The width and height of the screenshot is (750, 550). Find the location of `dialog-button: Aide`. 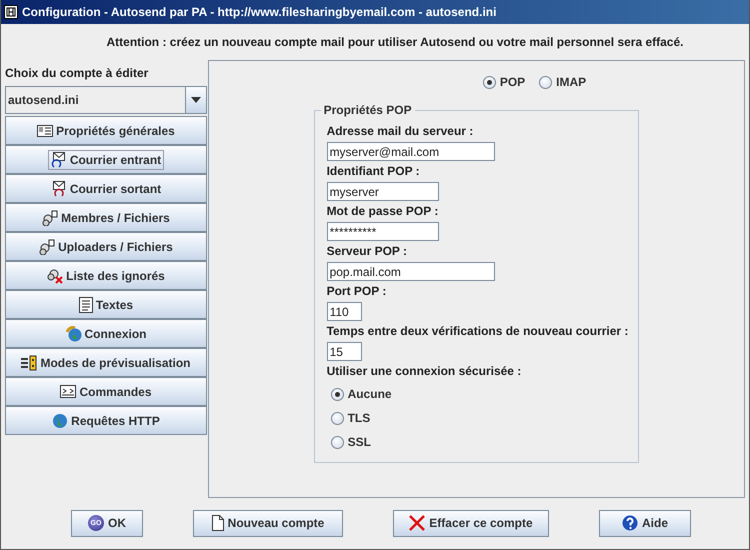

dialog-button: Aide is located at coordinates (645, 523).